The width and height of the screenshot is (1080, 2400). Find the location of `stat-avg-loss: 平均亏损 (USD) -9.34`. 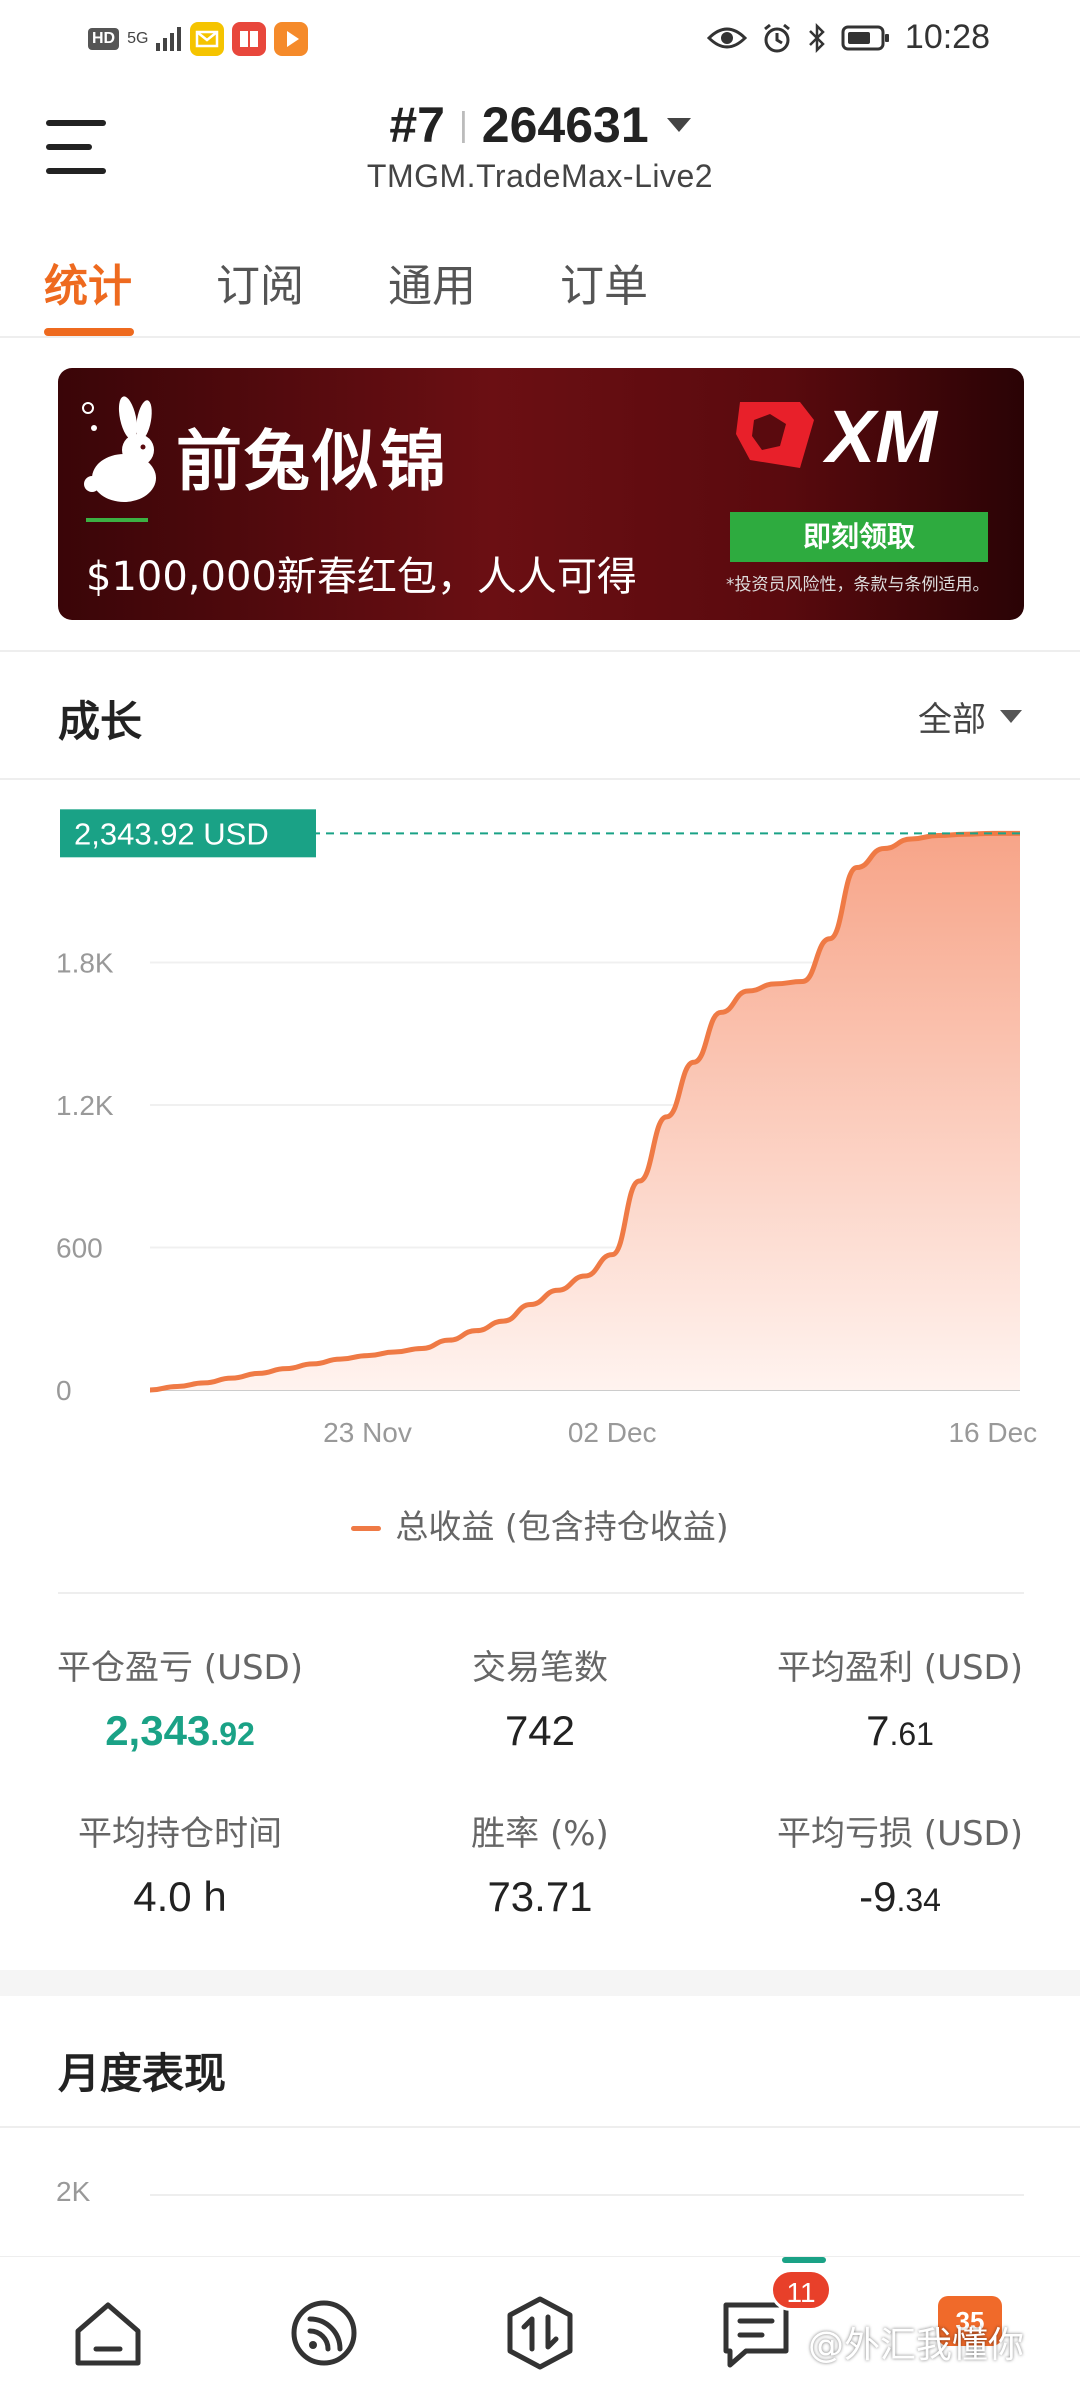

stat-avg-loss: 平均亏损 (USD) -9.34 is located at coordinates (900, 1863).